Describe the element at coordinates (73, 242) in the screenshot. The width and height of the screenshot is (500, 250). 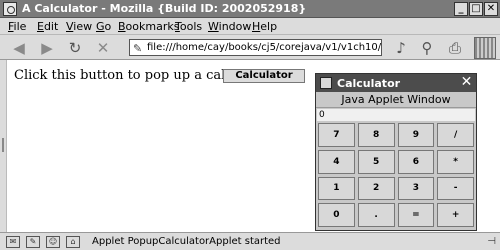
I see `composer-icon: ⌂` at that location.